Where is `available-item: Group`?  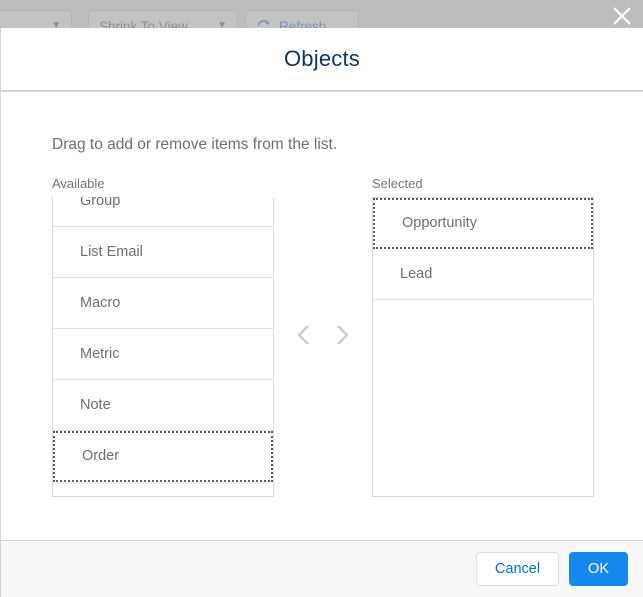
available-item: Group is located at coordinates (163, 211).